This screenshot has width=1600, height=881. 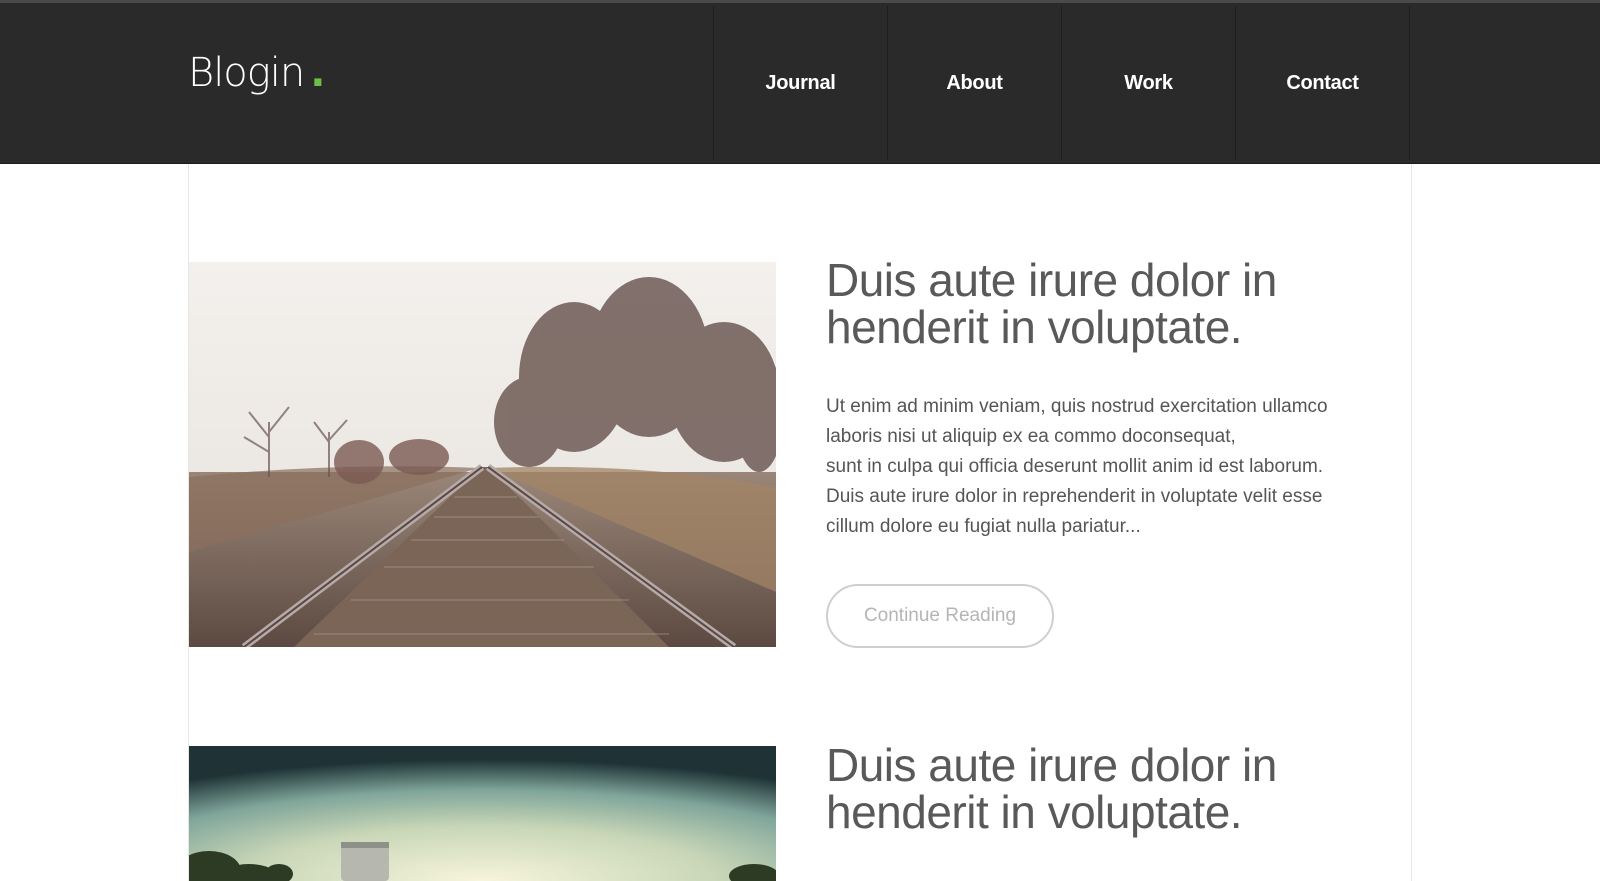 I want to click on site-logo: Blogin., so click(x=256, y=73).